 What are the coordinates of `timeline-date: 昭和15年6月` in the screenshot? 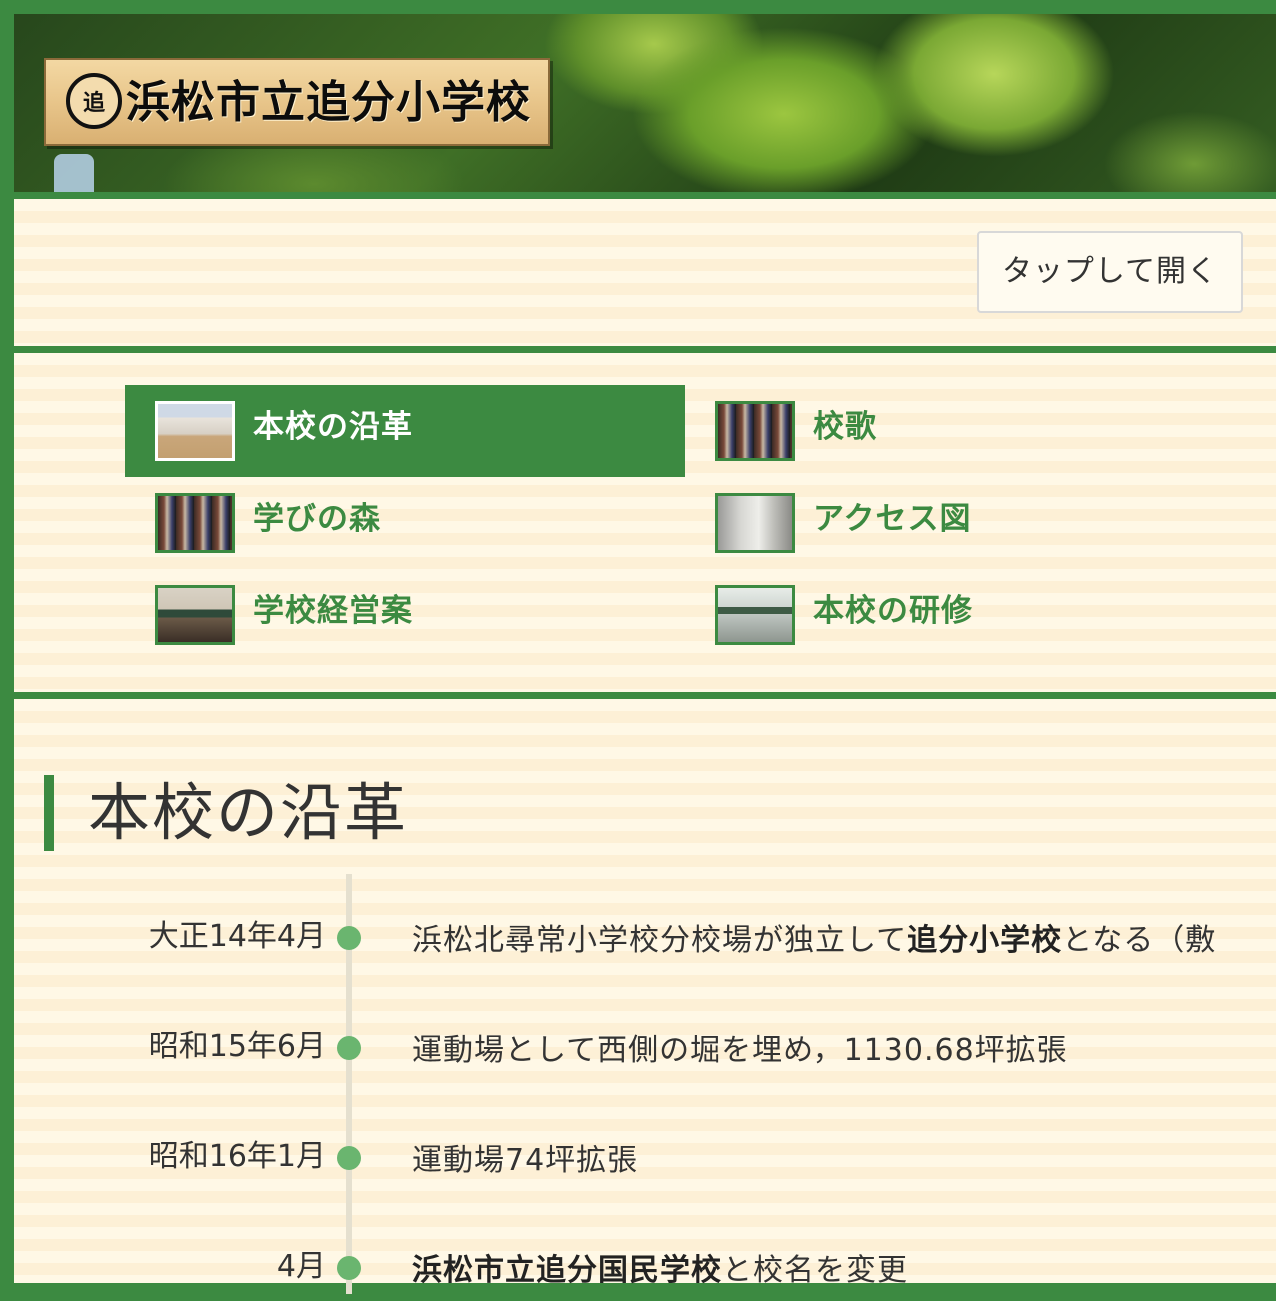 It's located at (237, 1046).